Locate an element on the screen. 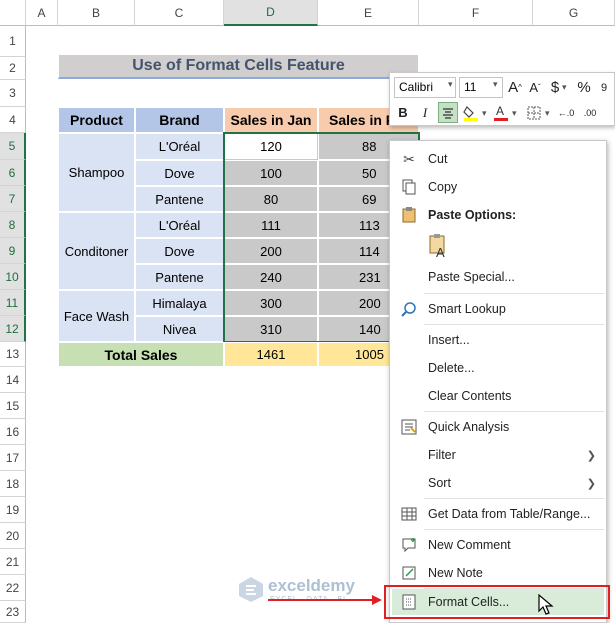 The height and width of the screenshot is (623, 615). menu-item-filter: Filter ❯ is located at coordinates (498, 455).